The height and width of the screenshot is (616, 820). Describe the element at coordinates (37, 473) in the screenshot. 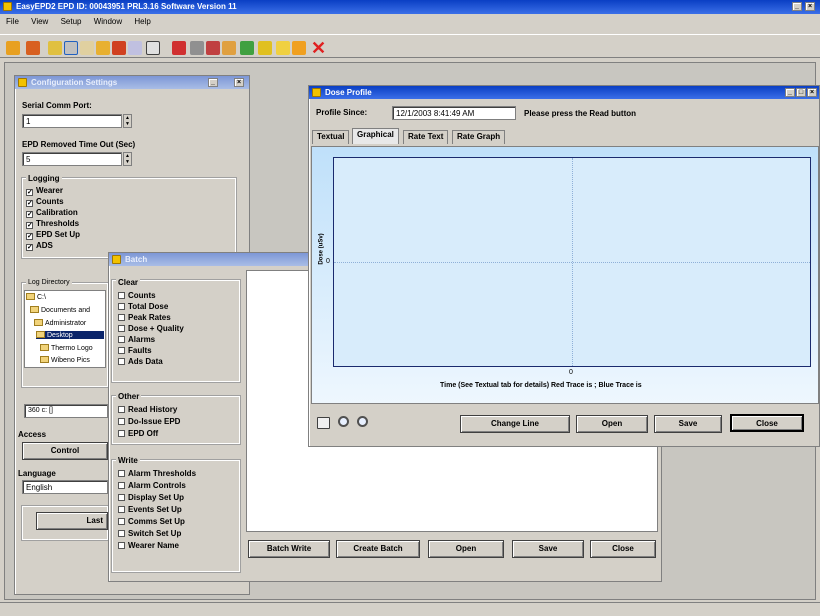

I see `language-label: Language` at that location.